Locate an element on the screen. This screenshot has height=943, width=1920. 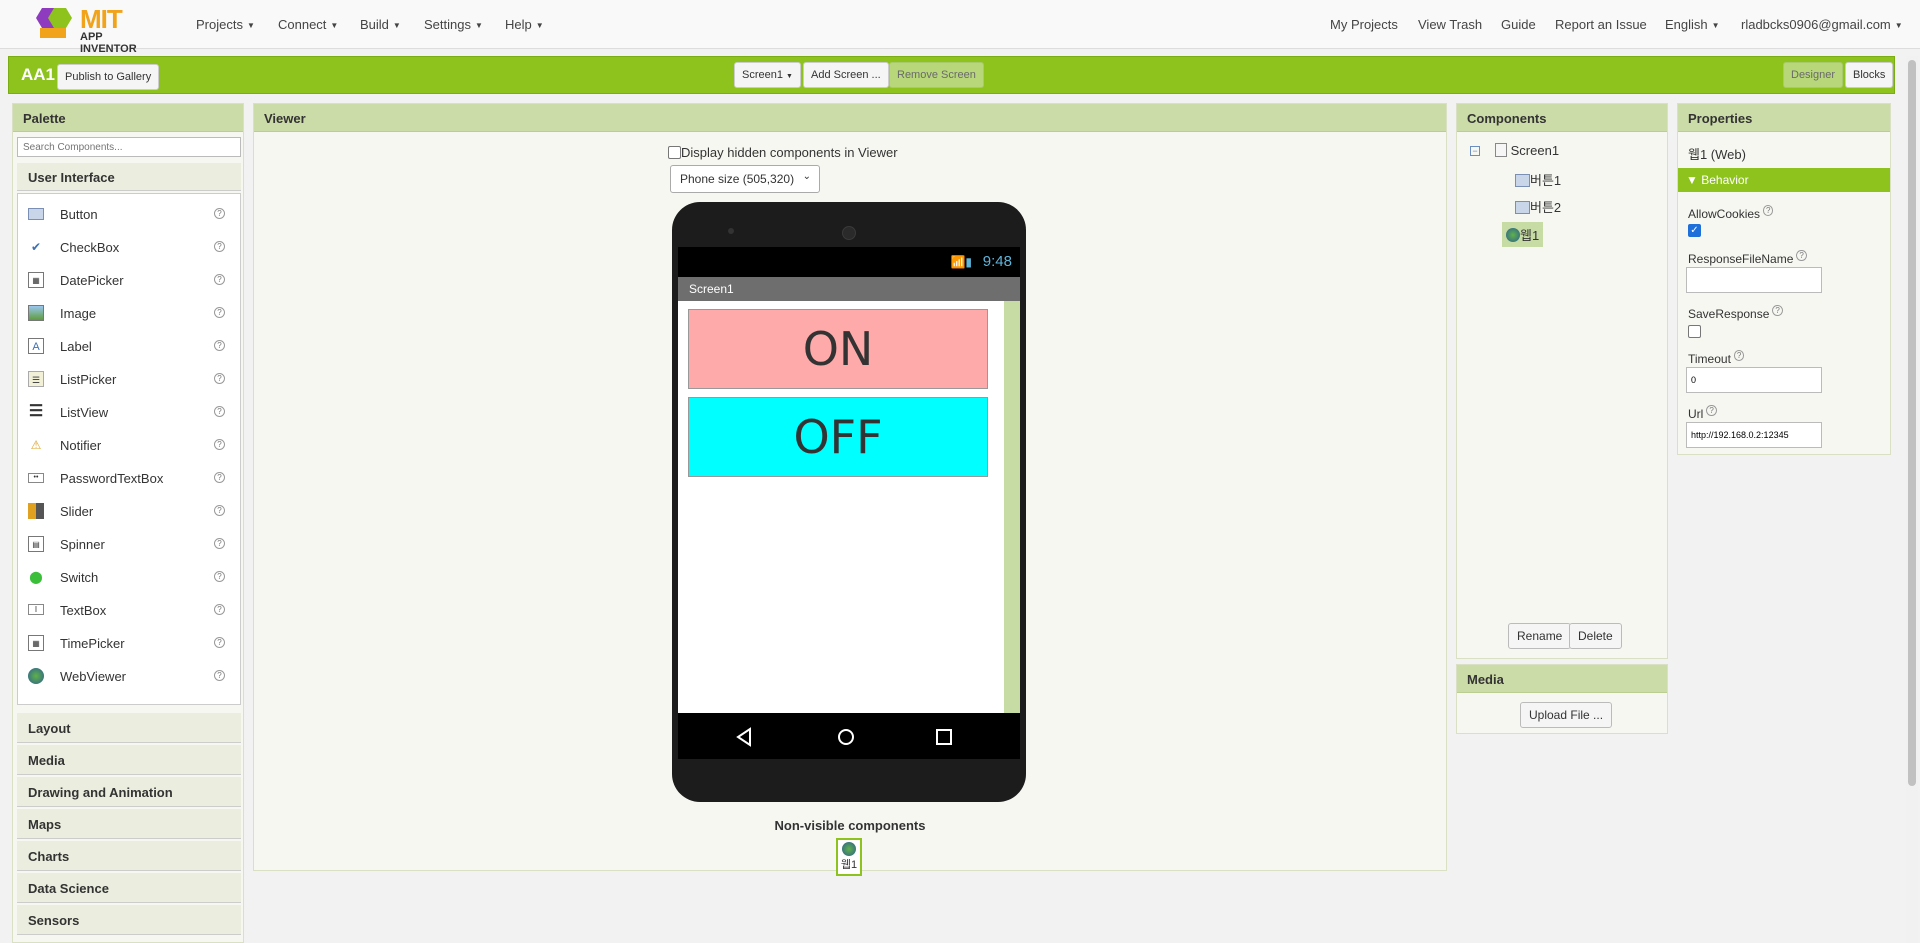
display-hidden-checkbox: Display hidden components in Viewer is located at coordinates (783, 152).